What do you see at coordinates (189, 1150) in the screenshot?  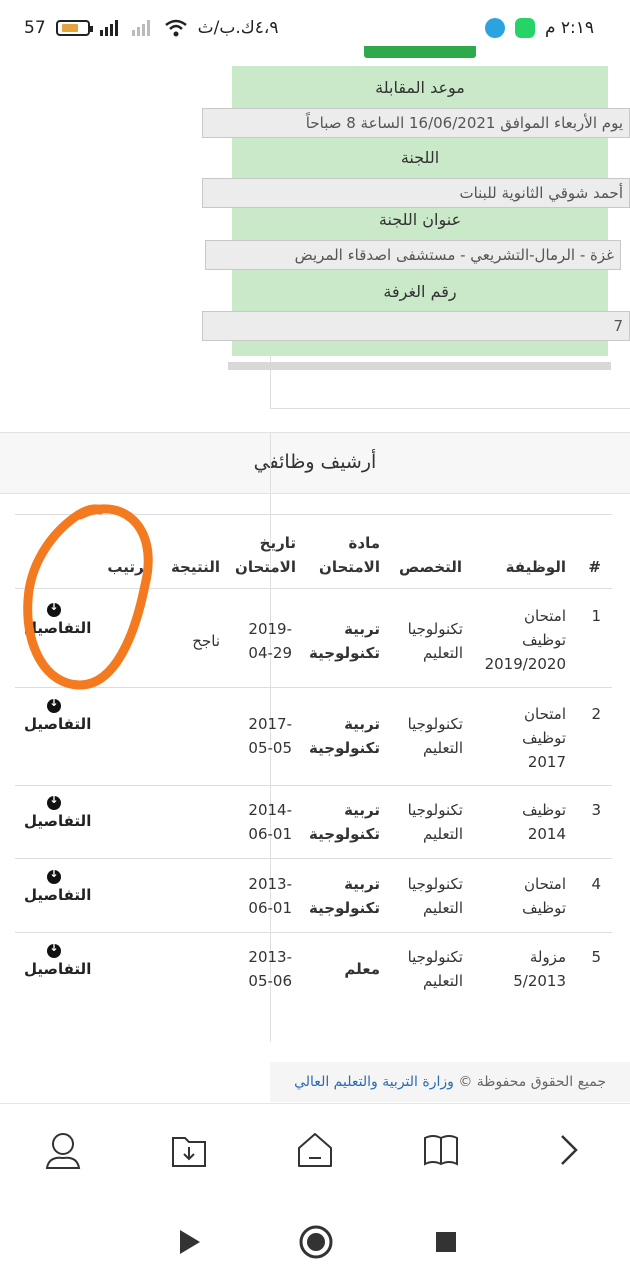 I see `downloads-icon` at bounding box center [189, 1150].